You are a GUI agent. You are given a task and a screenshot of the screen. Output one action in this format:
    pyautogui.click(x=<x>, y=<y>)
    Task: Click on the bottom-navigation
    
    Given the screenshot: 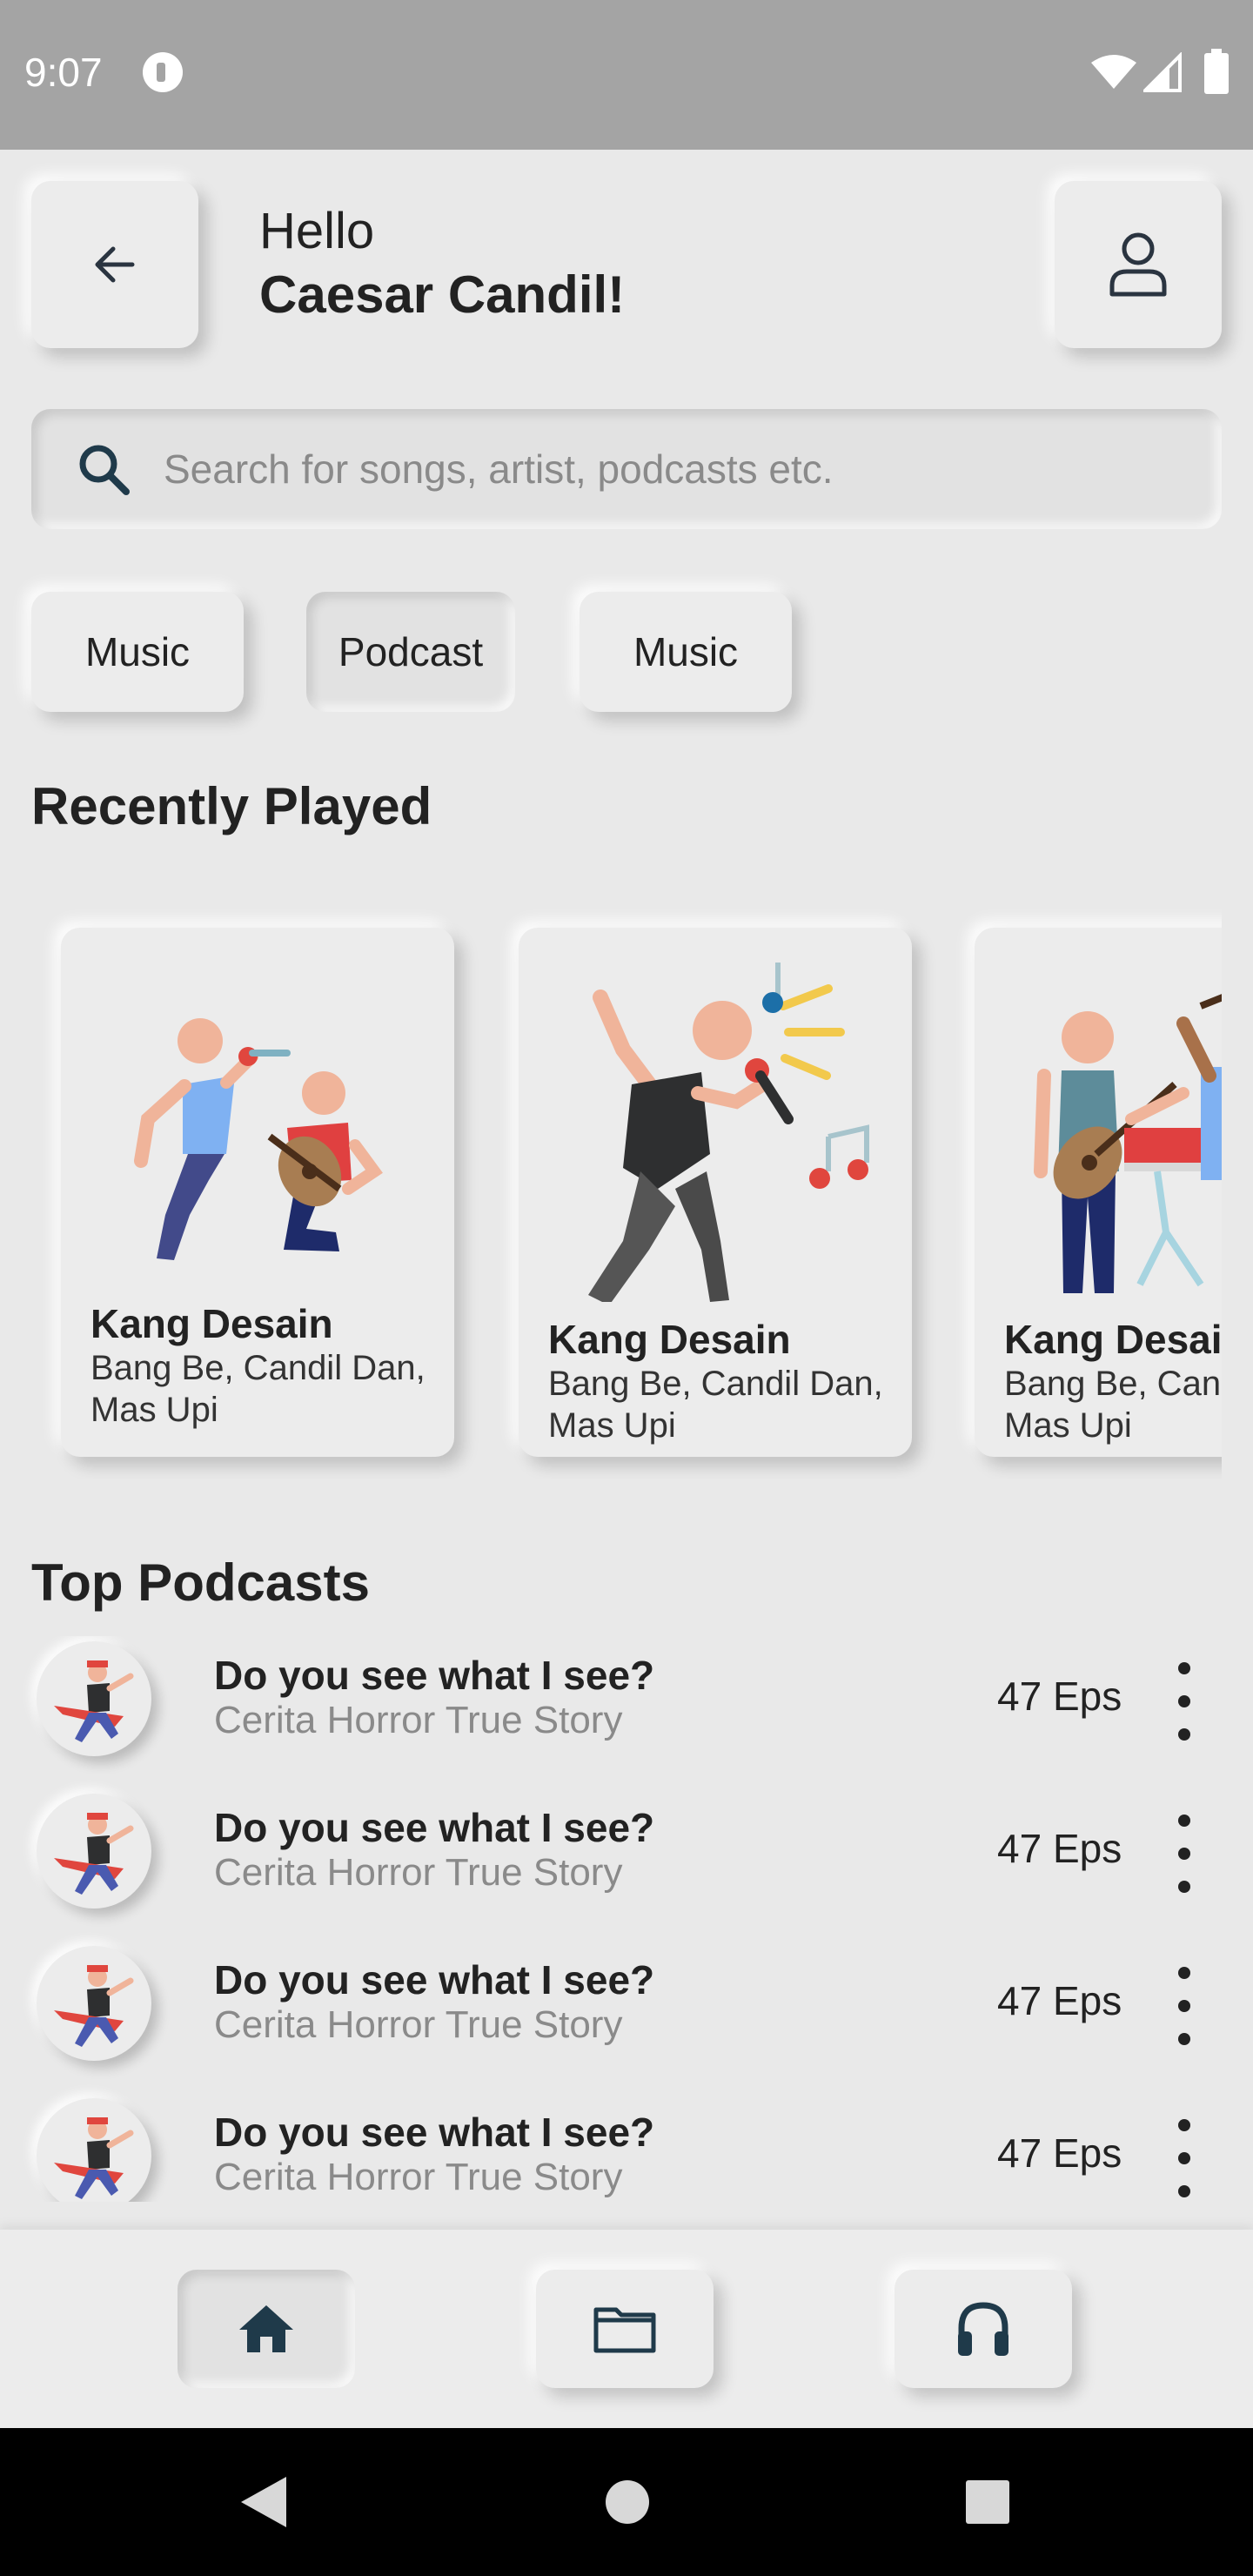 What is the action you would take?
    pyautogui.click(x=626, y=2329)
    